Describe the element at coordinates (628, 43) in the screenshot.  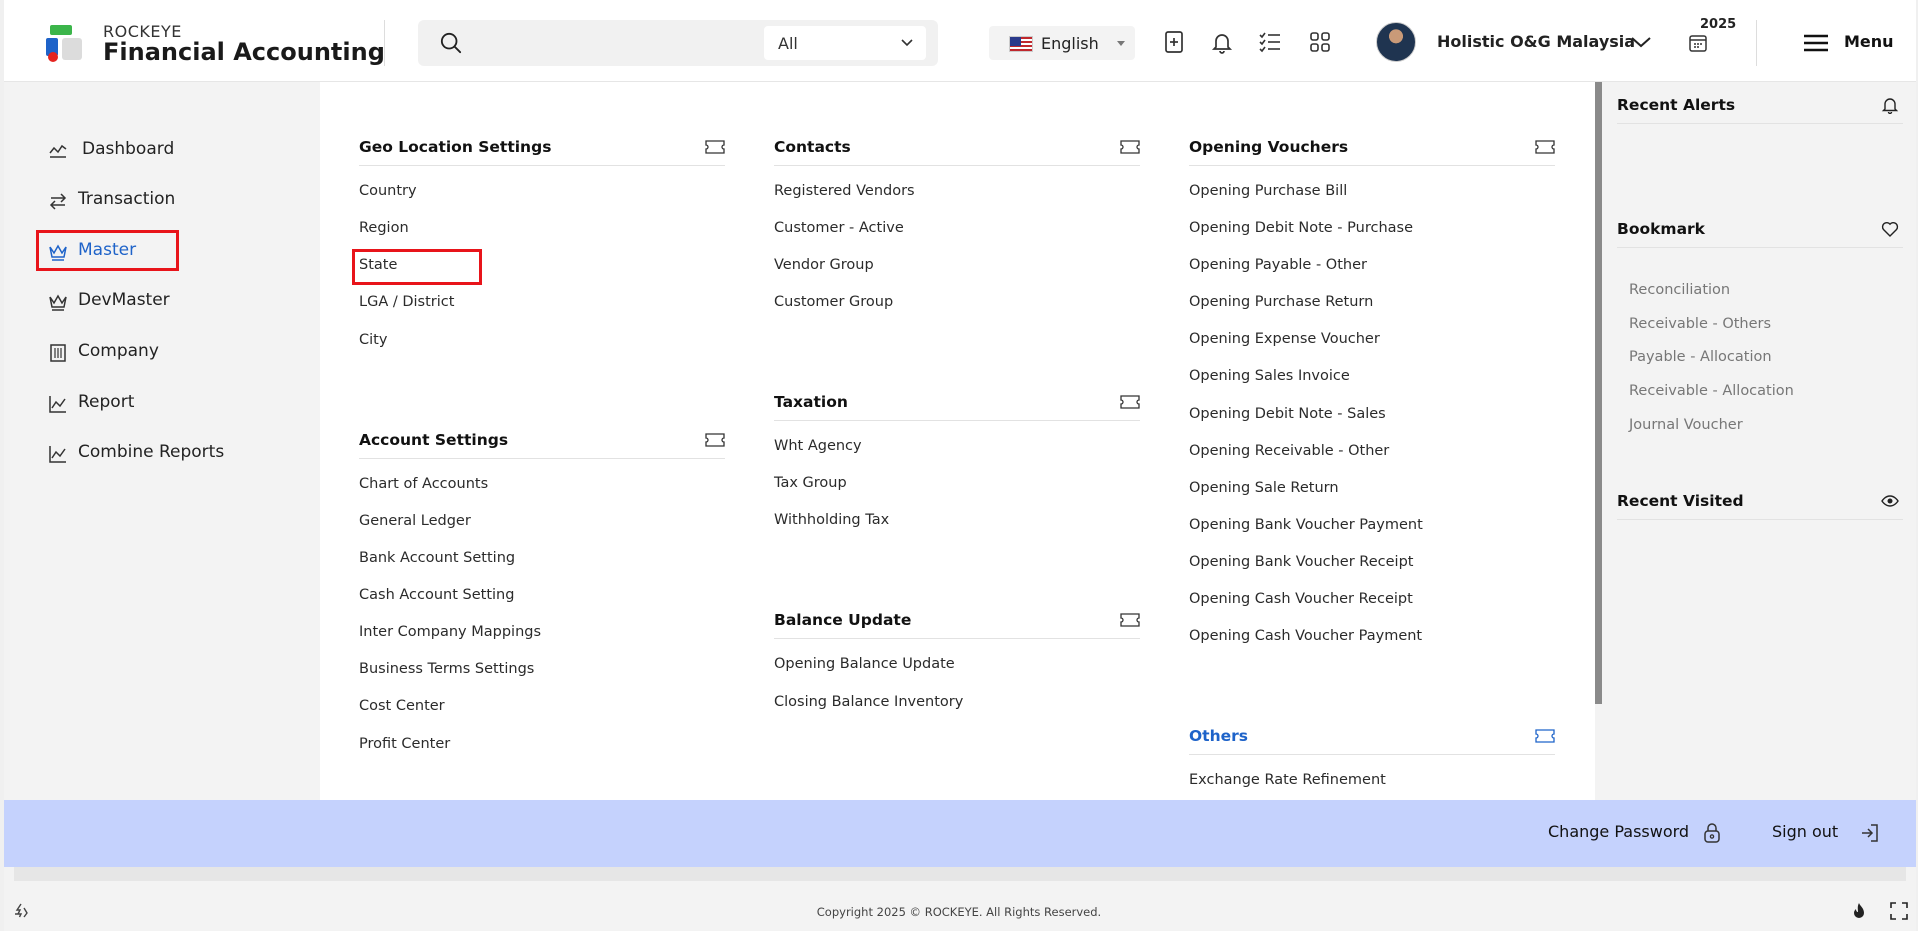
I see `search-input` at that location.